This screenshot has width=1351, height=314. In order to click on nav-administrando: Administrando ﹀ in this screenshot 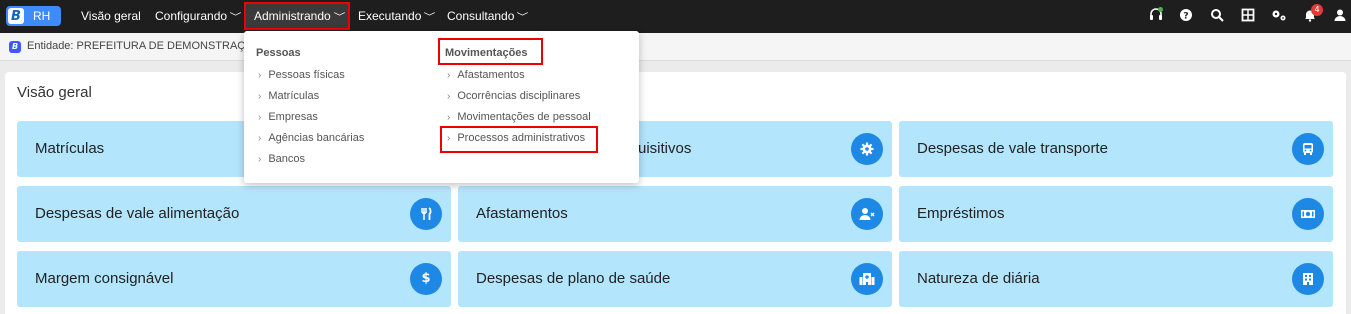, I will do `click(300, 16)`.